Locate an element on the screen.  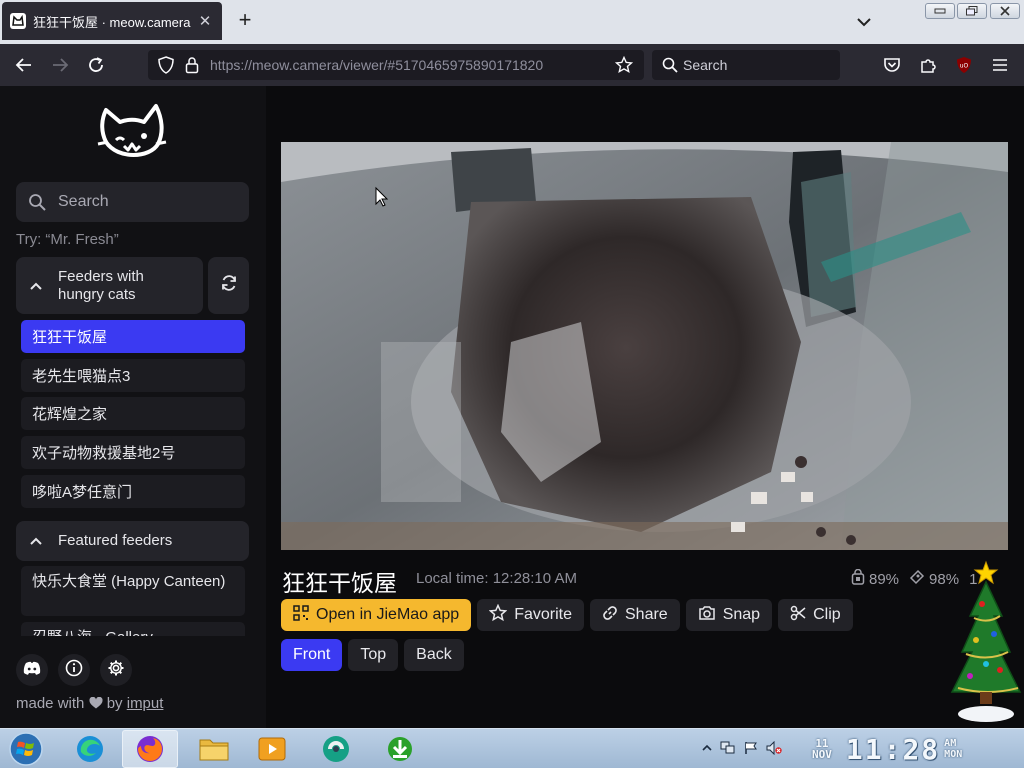
taskbar-edge-icon is located at coordinates (90, 749).